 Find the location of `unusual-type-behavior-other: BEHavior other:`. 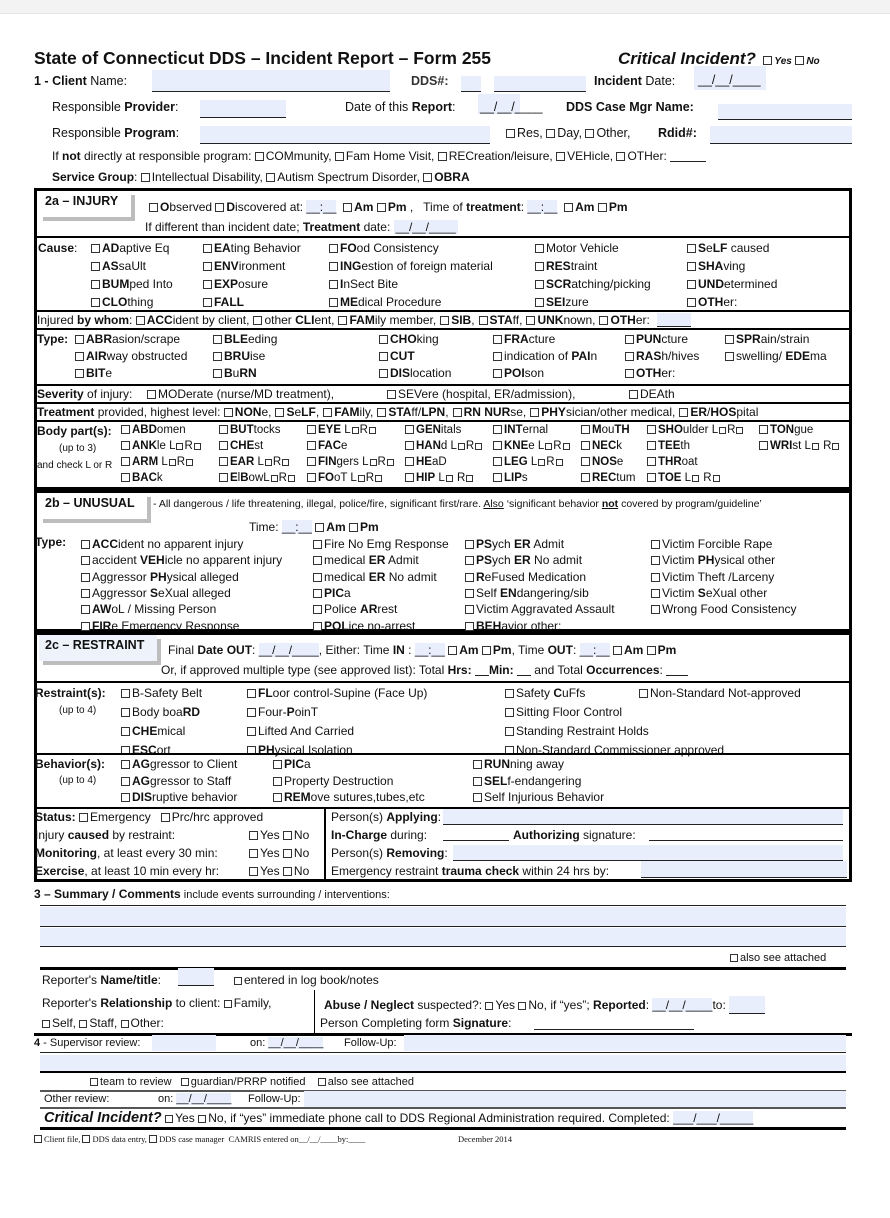

unusual-type-behavior-other: BEHavior other: is located at coordinates (513, 626).